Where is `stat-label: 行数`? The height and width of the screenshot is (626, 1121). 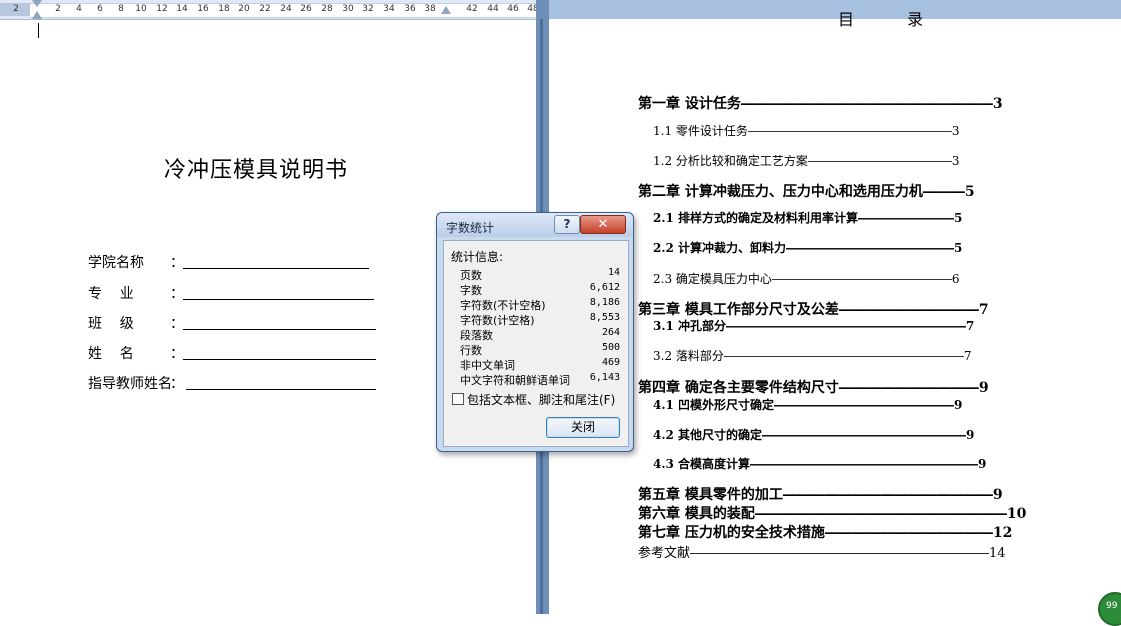 stat-label: 行数 is located at coordinates (471, 350).